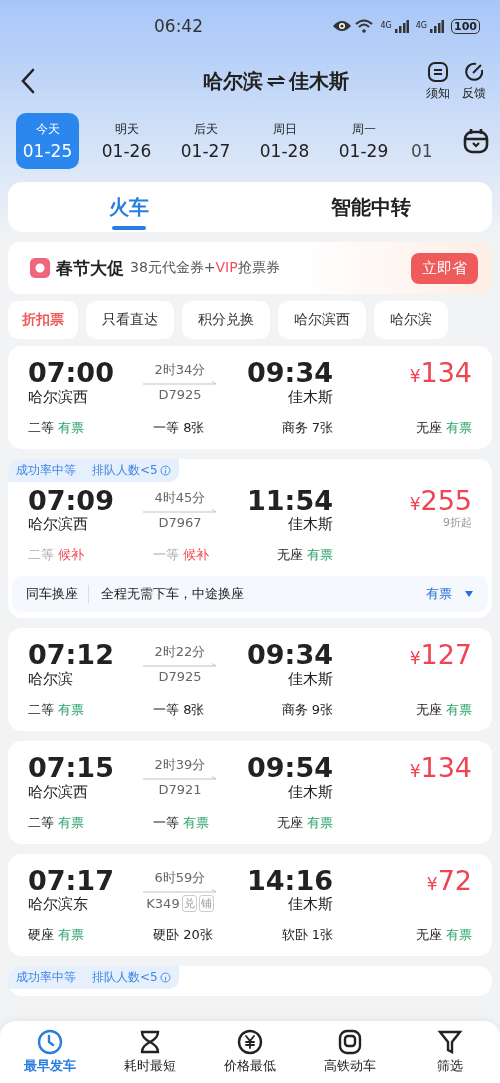 The width and height of the screenshot is (500, 1083). I want to click on status-time: 06:42, so click(178, 26).